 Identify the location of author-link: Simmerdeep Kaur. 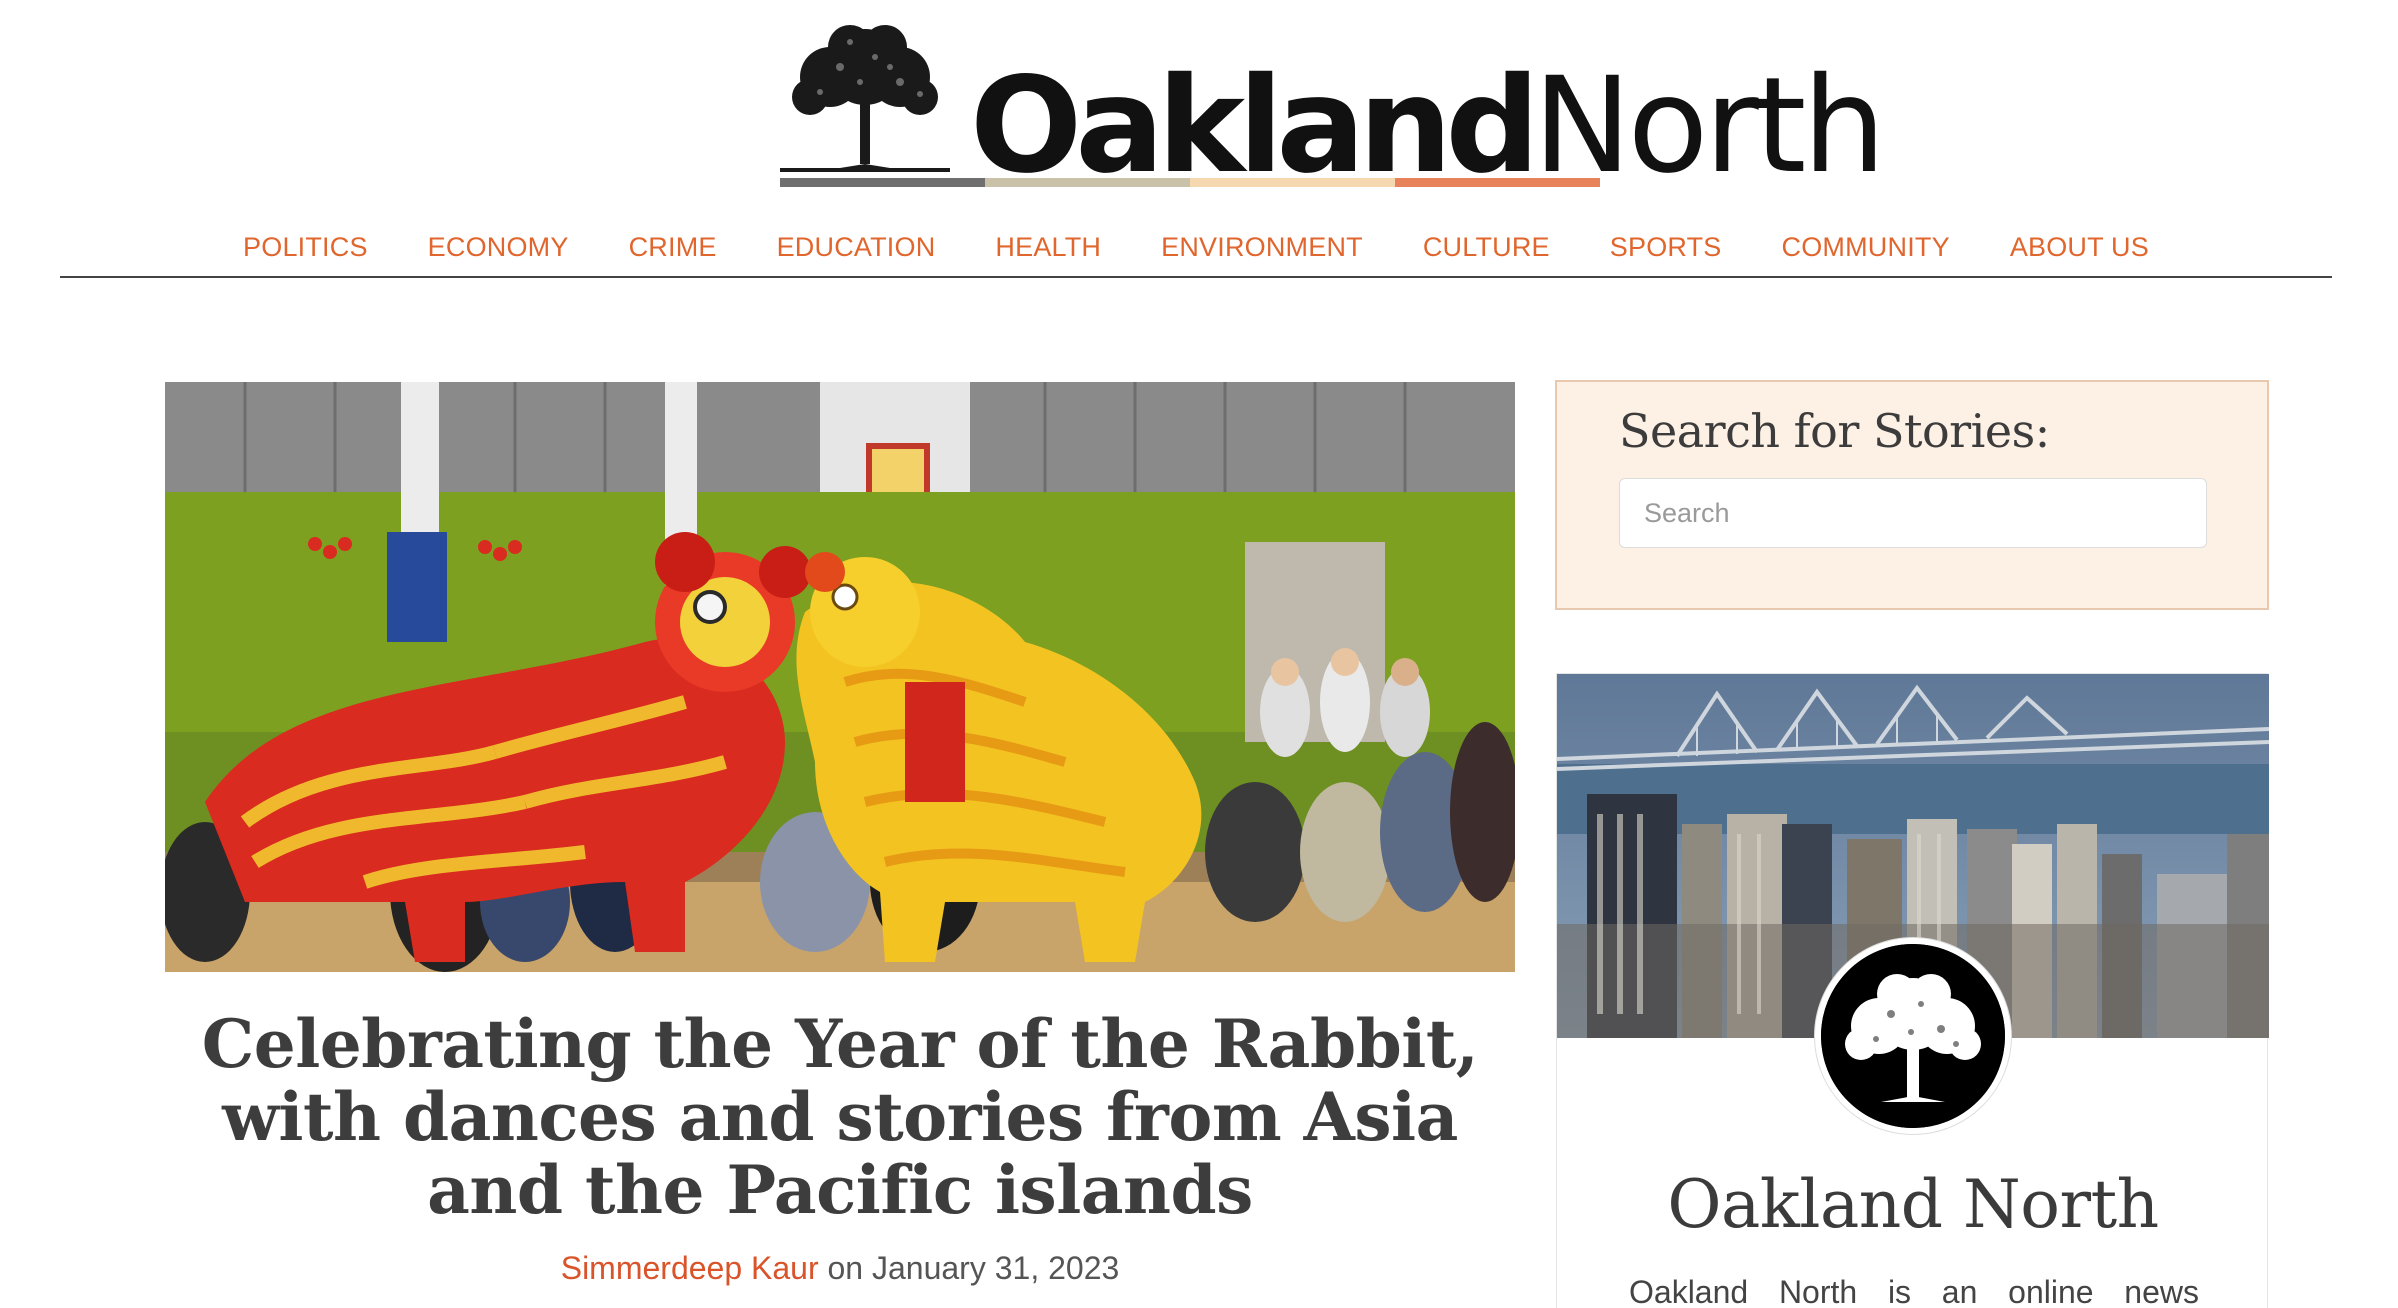
(690, 1268).